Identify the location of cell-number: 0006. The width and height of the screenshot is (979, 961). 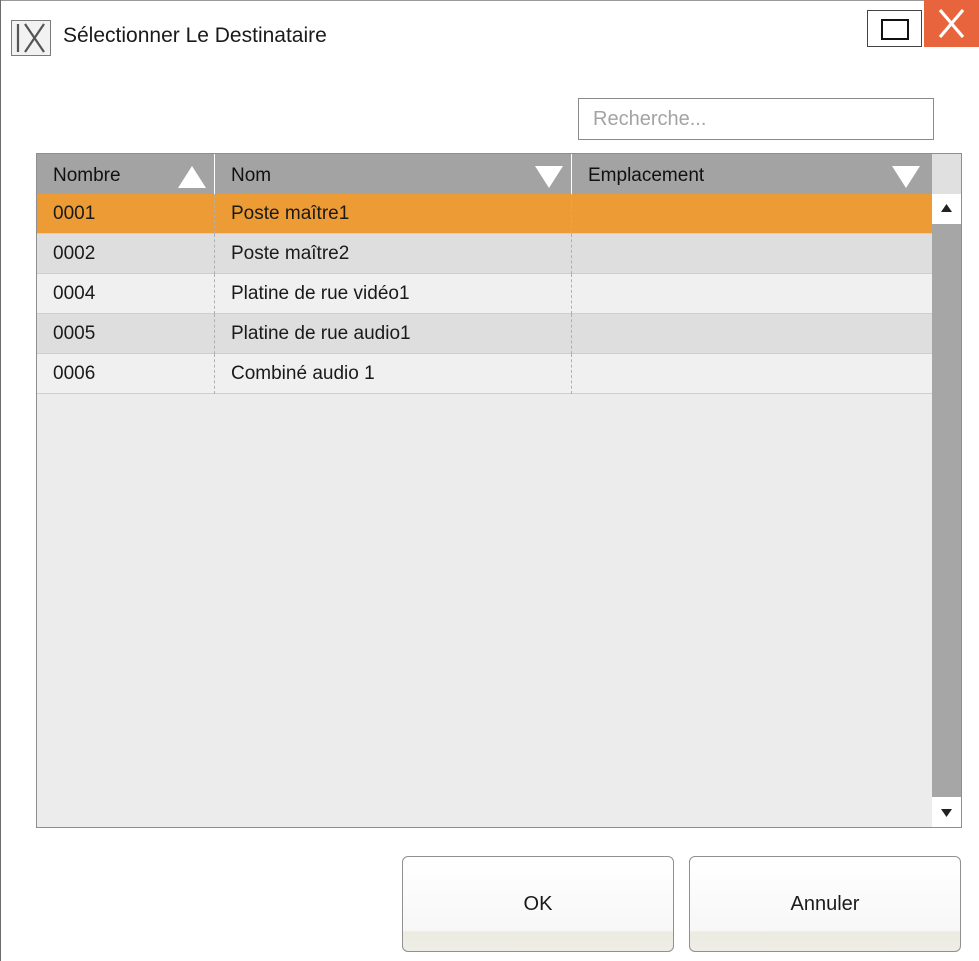
(126, 374).